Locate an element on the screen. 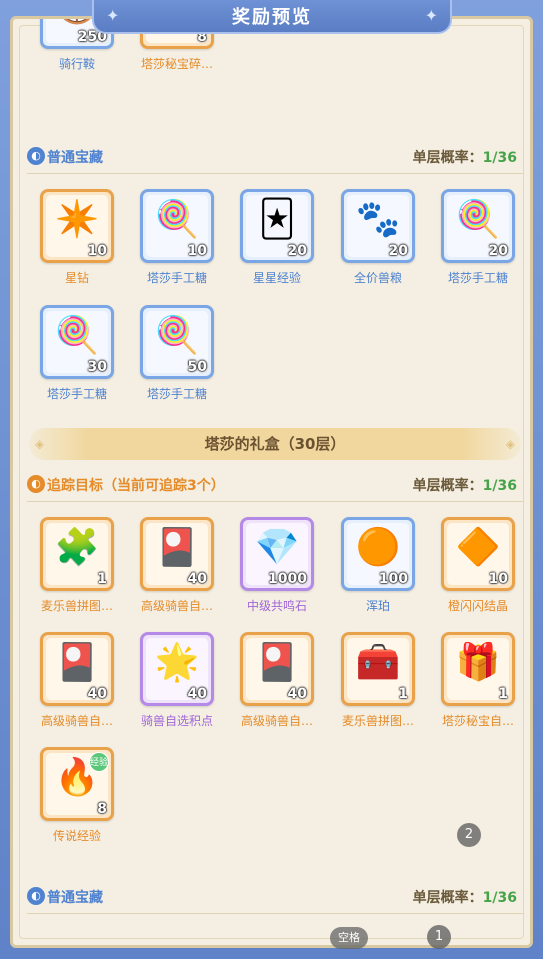  reward-tile: 💎 1000 is located at coordinates (277, 554).